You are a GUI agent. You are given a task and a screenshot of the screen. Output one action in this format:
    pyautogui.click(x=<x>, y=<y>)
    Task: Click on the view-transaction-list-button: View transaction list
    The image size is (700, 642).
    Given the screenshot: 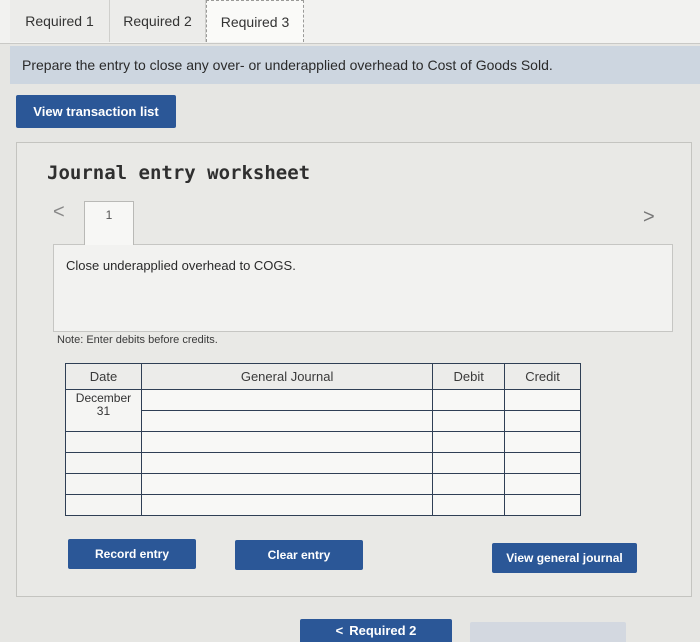 What is the action you would take?
    pyautogui.click(x=96, y=111)
    